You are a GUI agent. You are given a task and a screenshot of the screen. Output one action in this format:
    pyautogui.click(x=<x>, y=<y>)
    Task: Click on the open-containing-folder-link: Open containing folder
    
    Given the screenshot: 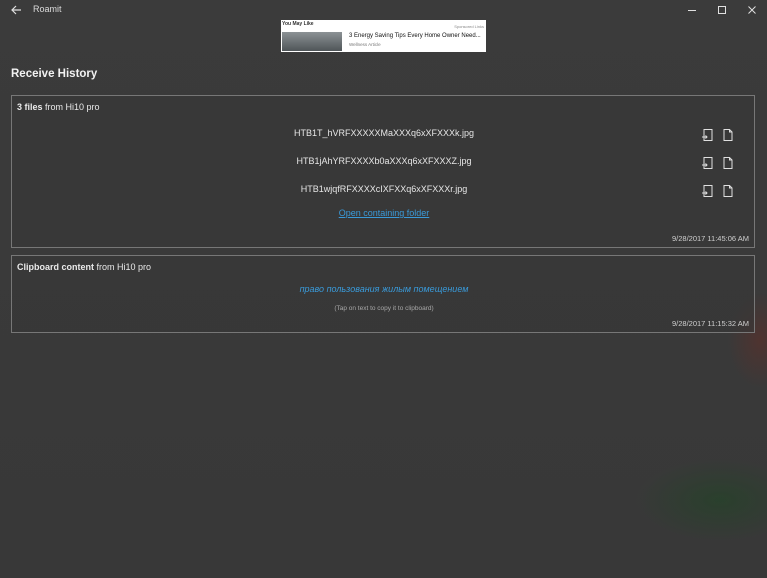 What is the action you would take?
    pyautogui.click(x=384, y=213)
    